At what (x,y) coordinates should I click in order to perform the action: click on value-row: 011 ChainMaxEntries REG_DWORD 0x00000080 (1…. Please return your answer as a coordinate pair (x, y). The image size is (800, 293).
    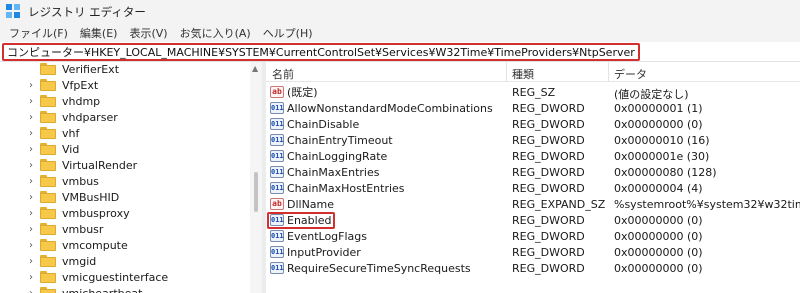
    Looking at the image, I should click on (533, 172).